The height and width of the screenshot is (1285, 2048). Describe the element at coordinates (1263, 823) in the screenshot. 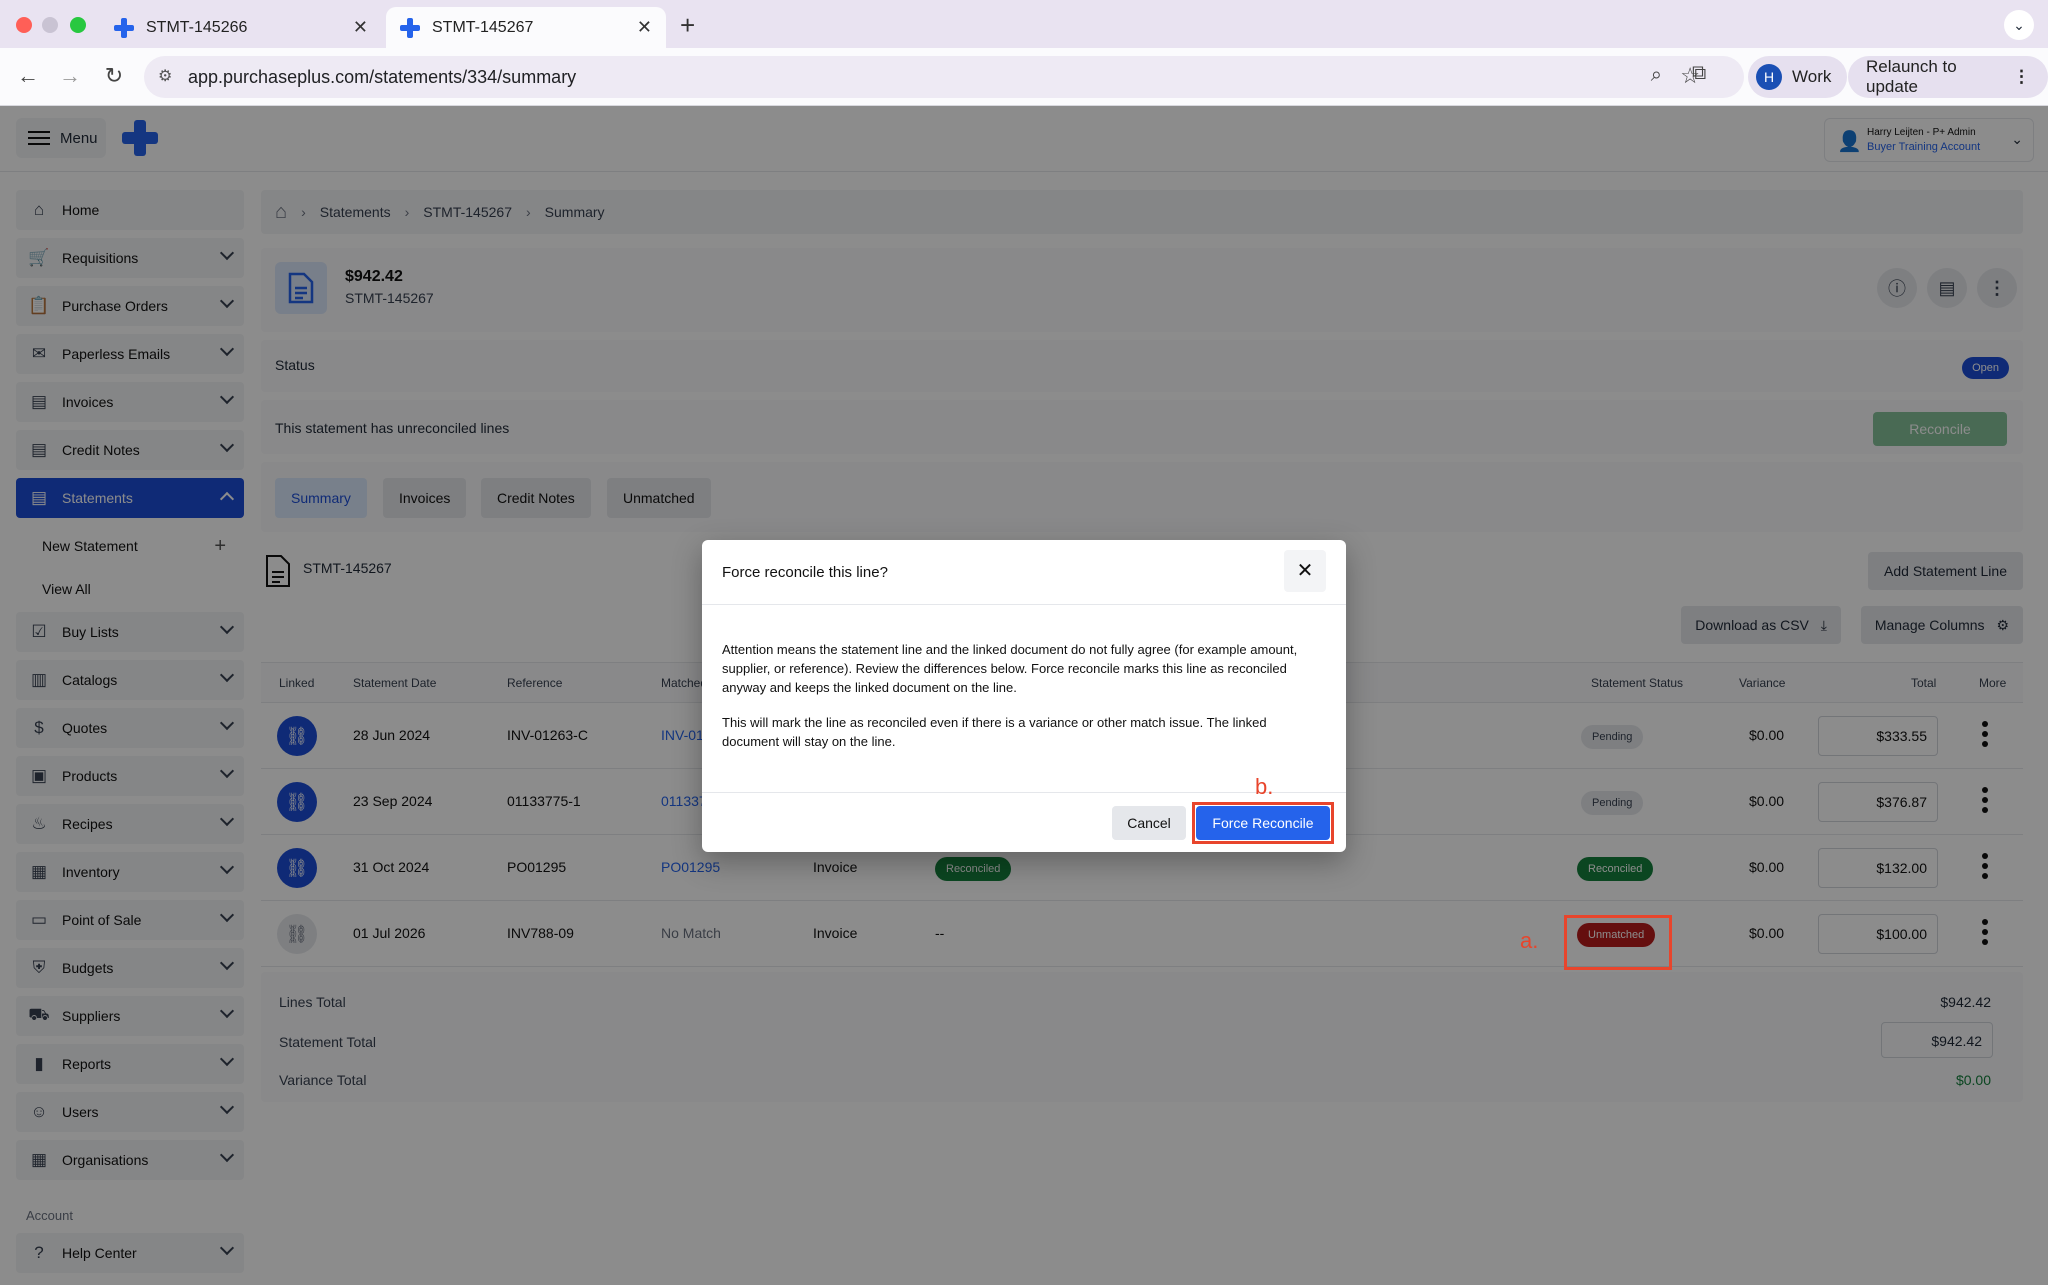

I see `annotation-box-b` at that location.